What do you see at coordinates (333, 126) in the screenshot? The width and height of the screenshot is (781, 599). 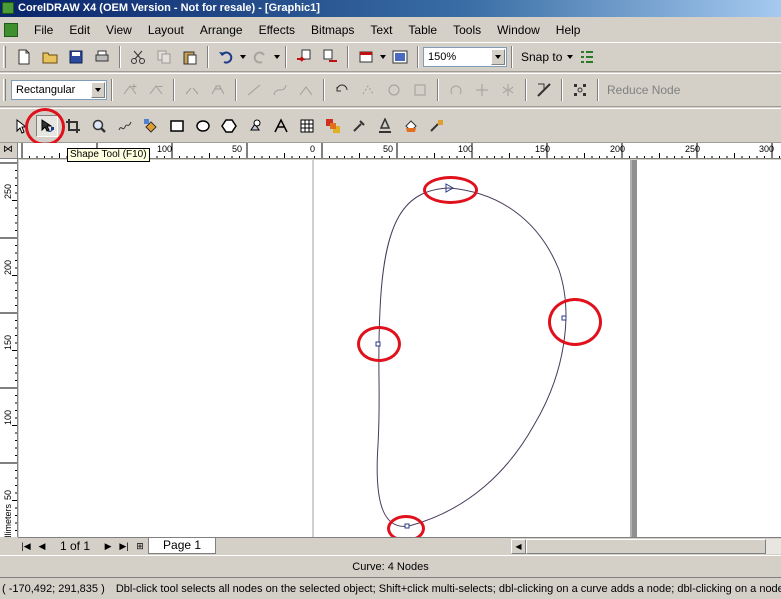 I see `interactive-blend-tool-icon` at bounding box center [333, 126].